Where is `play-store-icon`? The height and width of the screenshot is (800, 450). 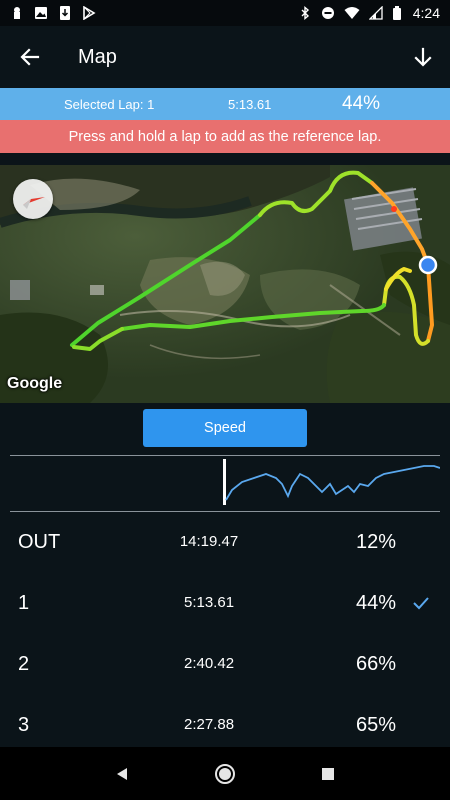 play-store-icon is located at coordinates (89, 13).